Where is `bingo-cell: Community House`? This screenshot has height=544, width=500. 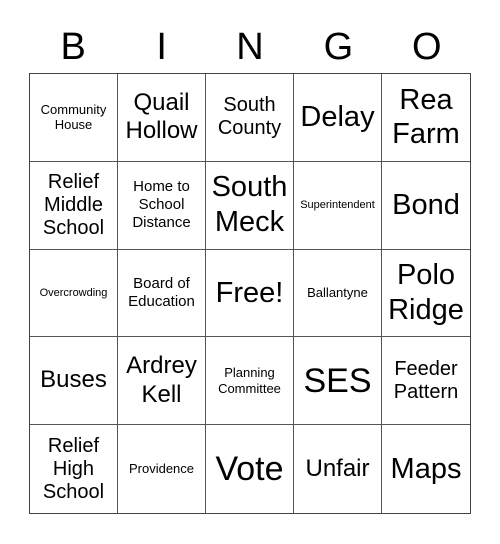
bingo-cell: Community House is located at coordinates (74, 118).